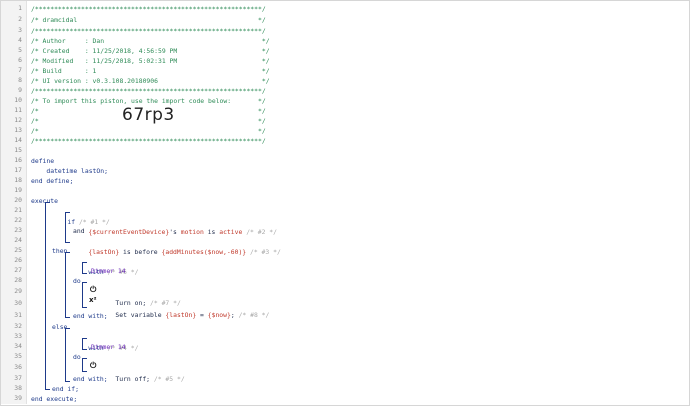  I want to click on do-1-bracket, so click(84, 295).